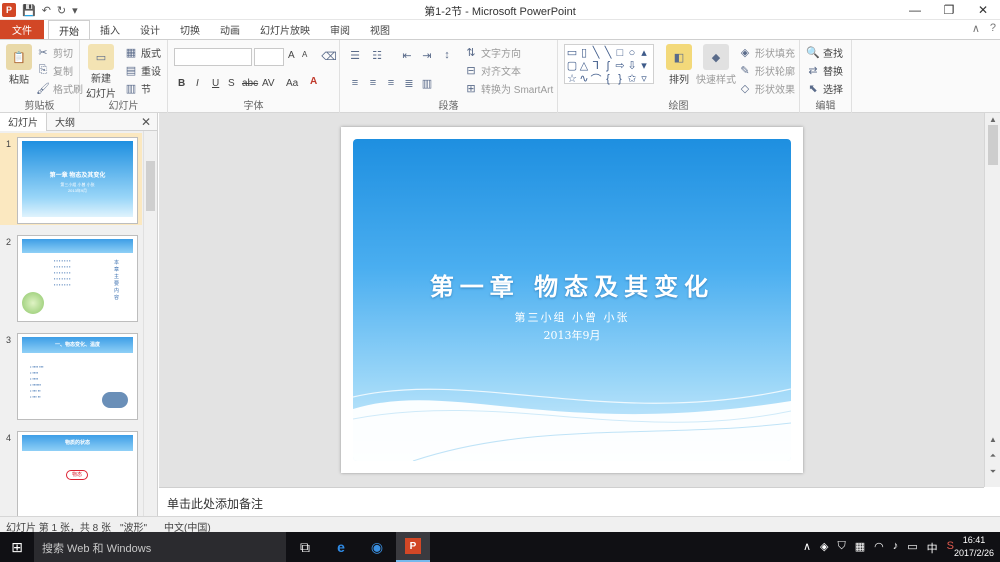  Describe the element at coordinates (54, 70) in the screenshot. I see `copy-button: ⎘ 复制` at that location.